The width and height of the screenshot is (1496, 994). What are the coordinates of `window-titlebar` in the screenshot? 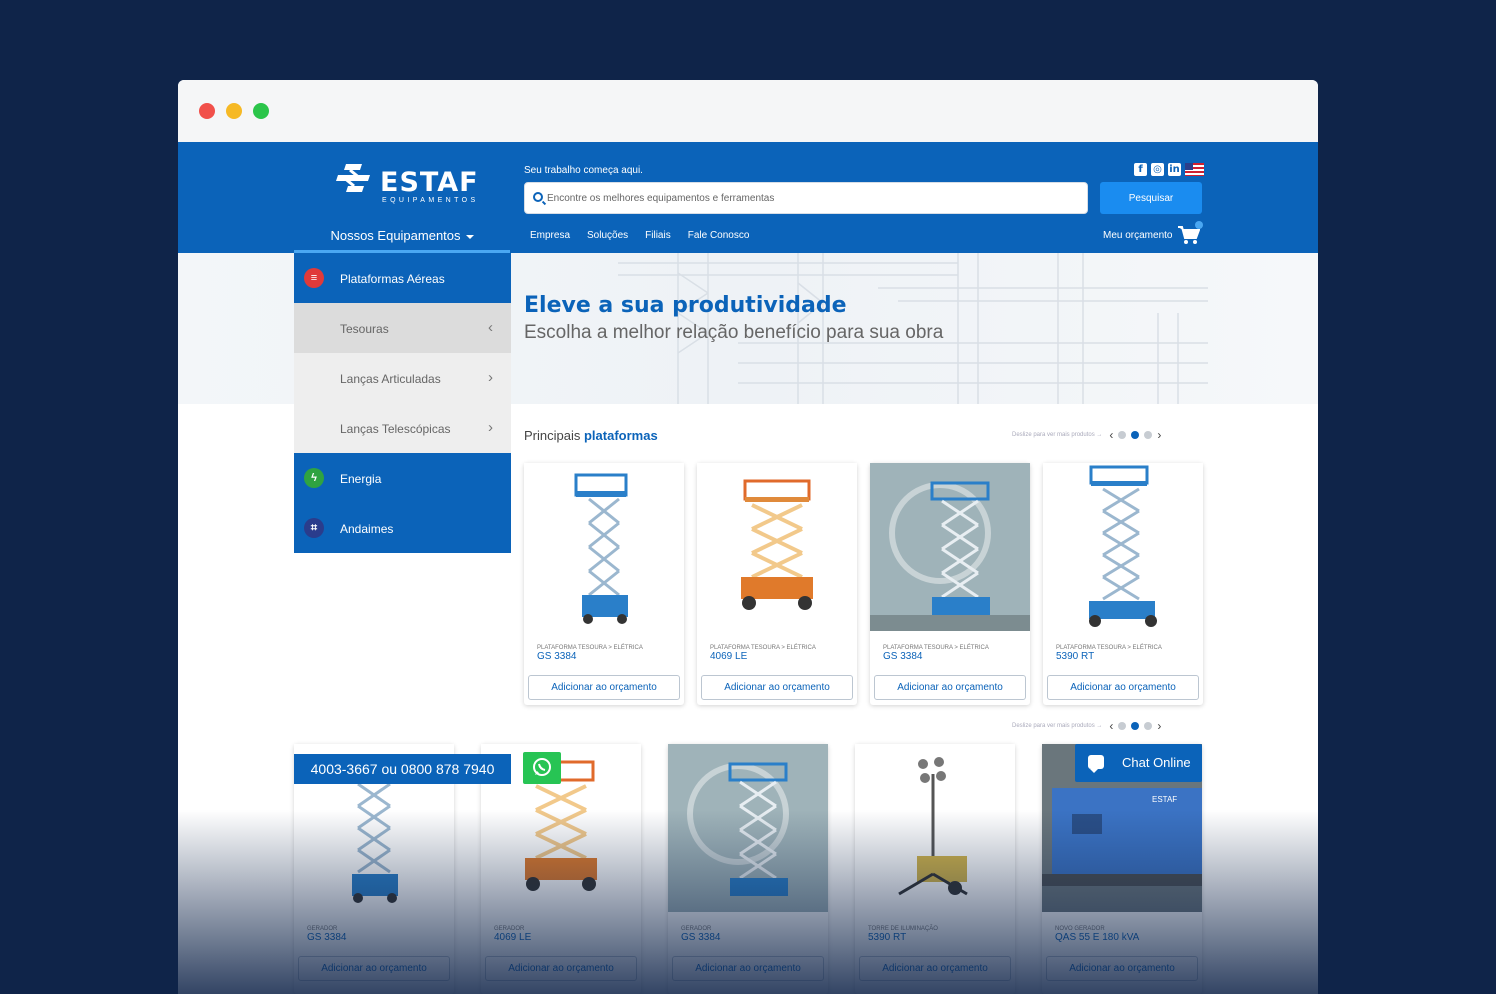 It's located at (748, 111).